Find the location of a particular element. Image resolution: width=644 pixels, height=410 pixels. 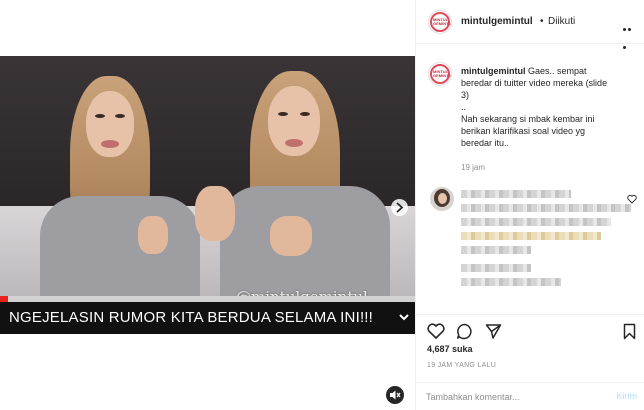

likes-count: 4,687 suka is located at coordinates (450, 349).